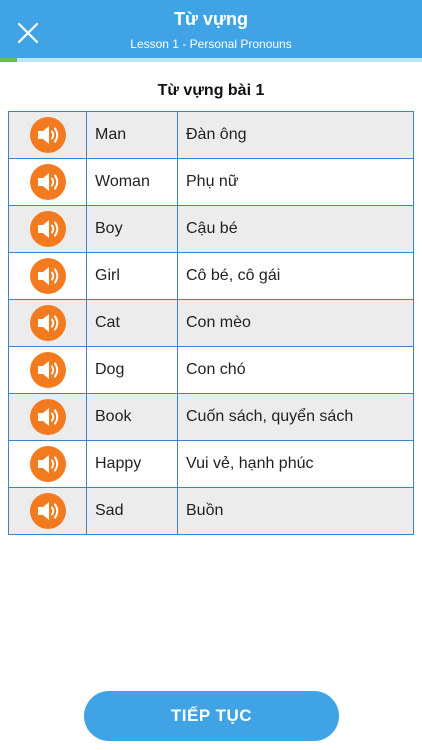 Image resolution: width=422 pixels, height=750 pixels. What do you see at coordinates (295, 323) in the screenshot?
I see `vocab-meaning: Con mèo` at bounding box center [295, 323].